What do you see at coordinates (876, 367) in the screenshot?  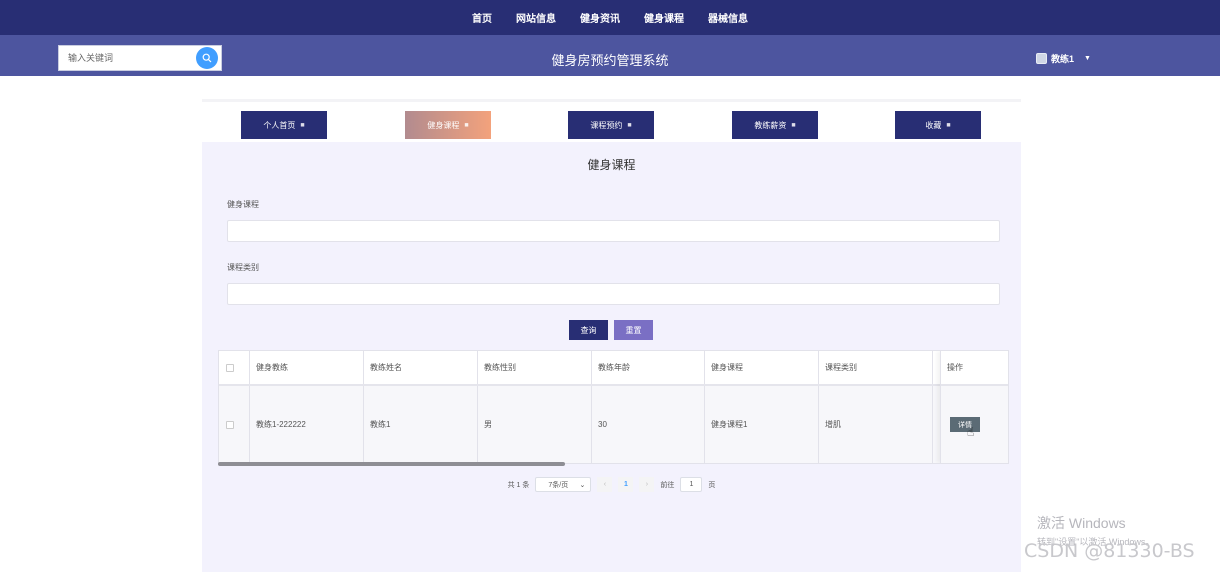 I see `column-header: 课程类别` at bounding box center [876, 367].